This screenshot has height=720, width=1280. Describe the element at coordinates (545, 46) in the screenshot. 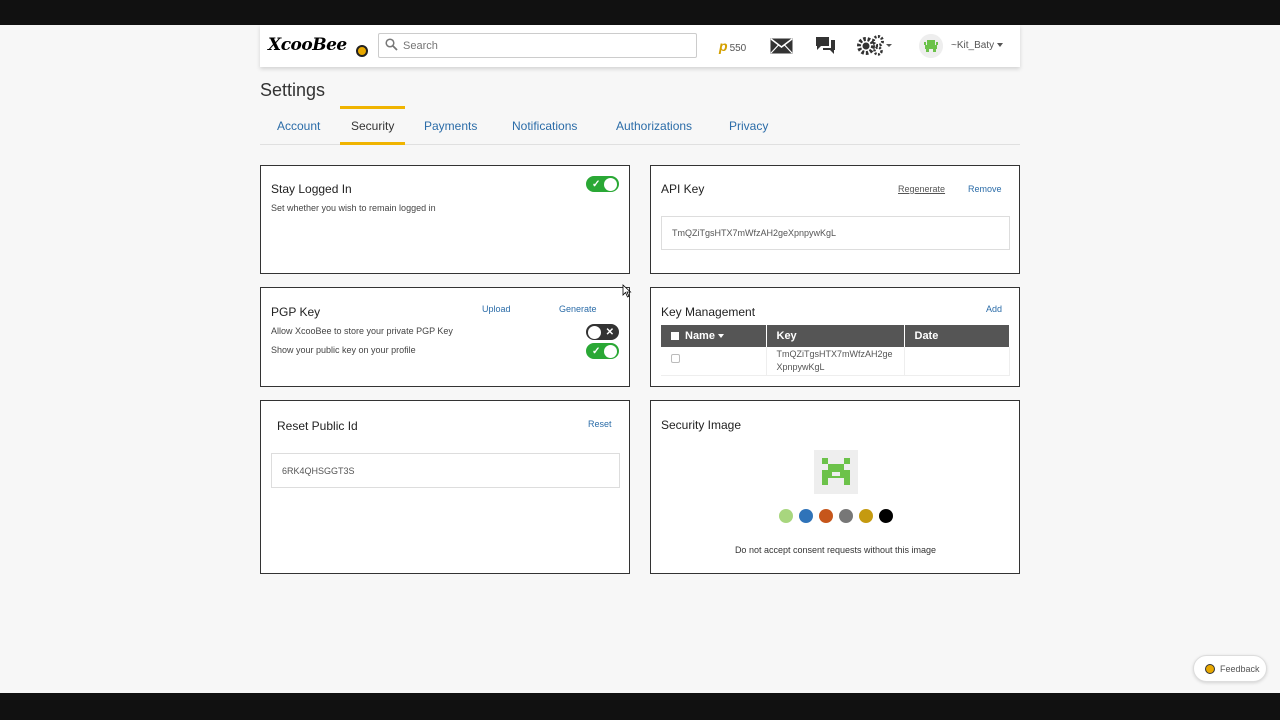

I see `search-input` at that location.